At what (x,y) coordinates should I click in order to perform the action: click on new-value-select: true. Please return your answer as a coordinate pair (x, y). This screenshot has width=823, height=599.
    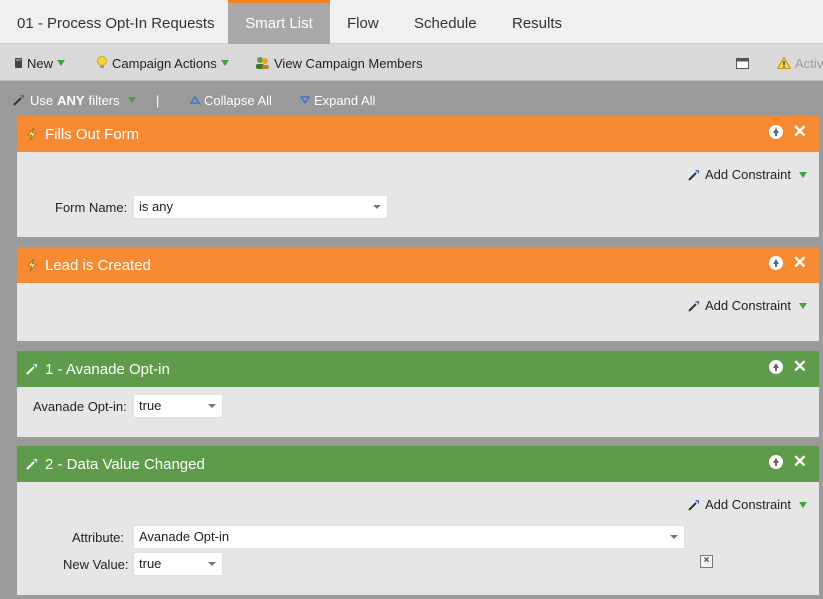
    Looking at the image, I should click on (178, 564).